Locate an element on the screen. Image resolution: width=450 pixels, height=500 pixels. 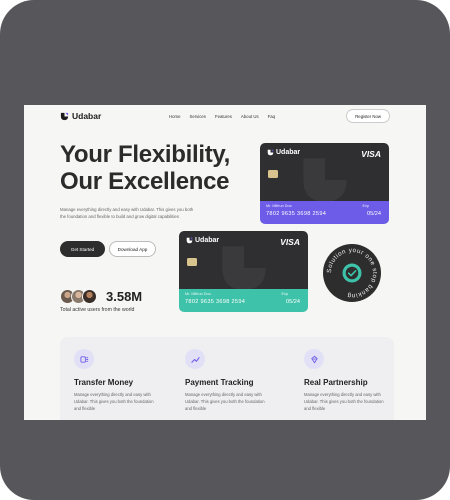
nav-link-features: Features is located at coordinates (223, 116).